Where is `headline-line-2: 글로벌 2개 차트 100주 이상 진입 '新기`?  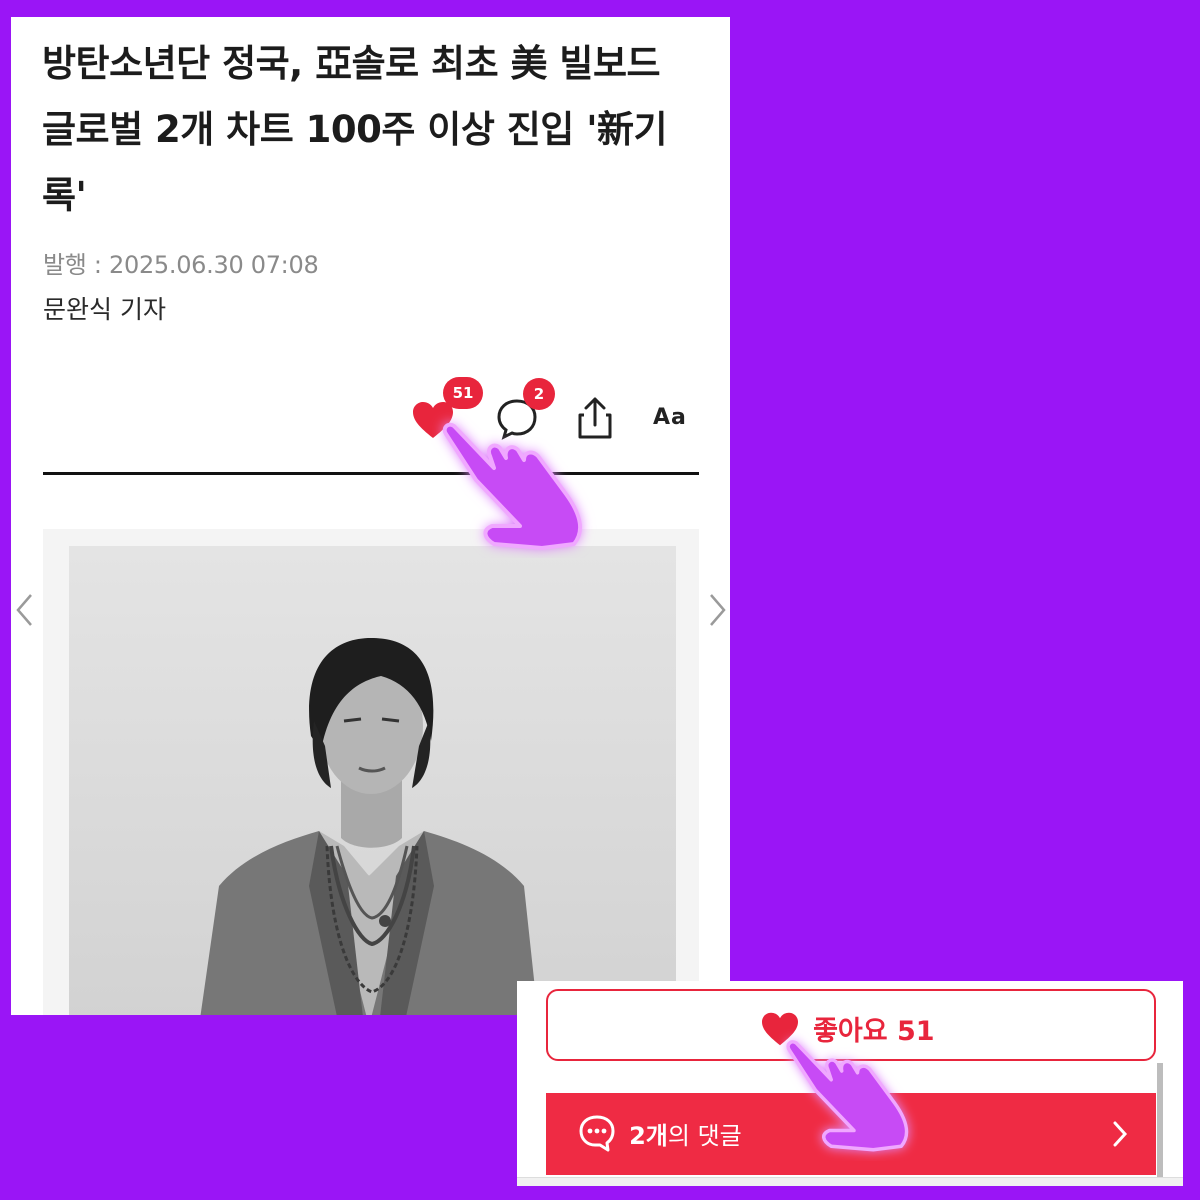 headline-line-2: 글로벌 2개 차트 100주 이상 진입 '新기 is located at coordinates (355, 129).